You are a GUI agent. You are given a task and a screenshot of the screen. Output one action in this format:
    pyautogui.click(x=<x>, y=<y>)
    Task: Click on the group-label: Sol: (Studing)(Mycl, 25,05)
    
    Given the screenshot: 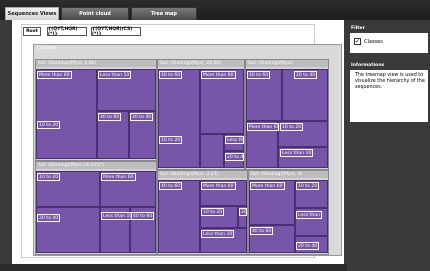 What is the action you would take?
    pyautogui.click(x=201, y=63)
    